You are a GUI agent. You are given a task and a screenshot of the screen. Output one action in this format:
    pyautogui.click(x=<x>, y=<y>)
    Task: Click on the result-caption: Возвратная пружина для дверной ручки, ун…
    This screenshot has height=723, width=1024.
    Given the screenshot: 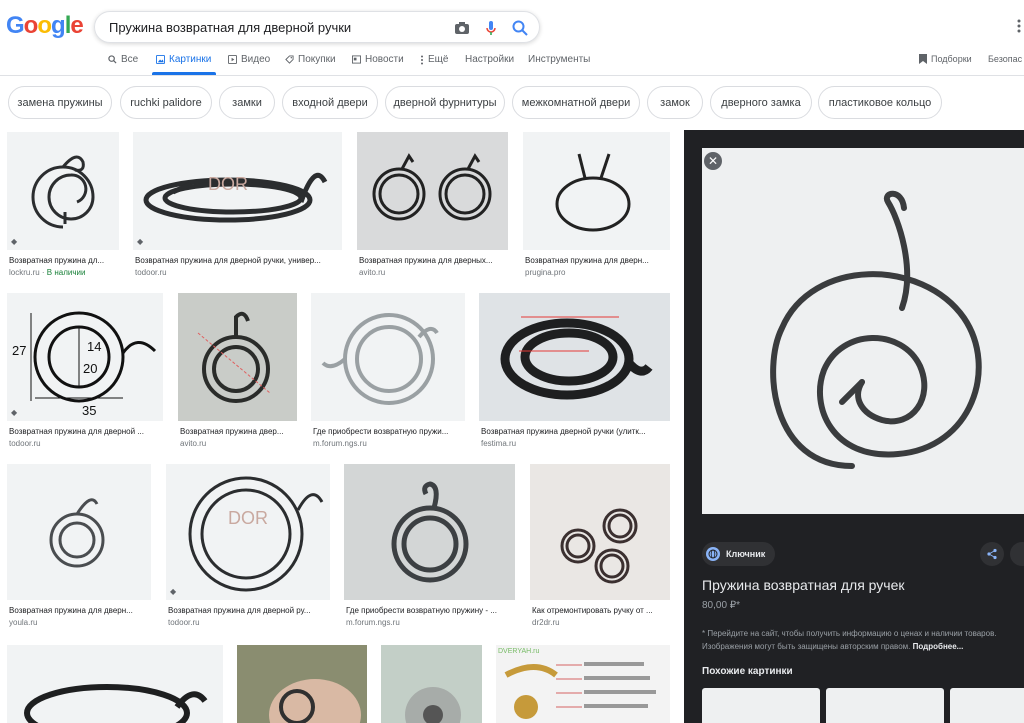 What is the action you would take?
    pyautogui.click(x=238, y=260)
    